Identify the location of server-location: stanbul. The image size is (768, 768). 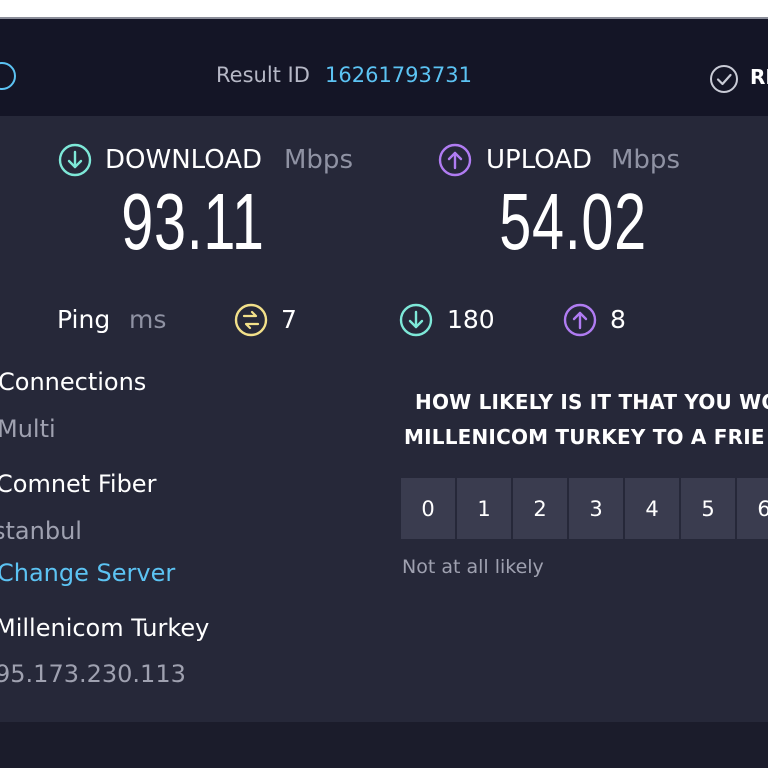
(41, 531).